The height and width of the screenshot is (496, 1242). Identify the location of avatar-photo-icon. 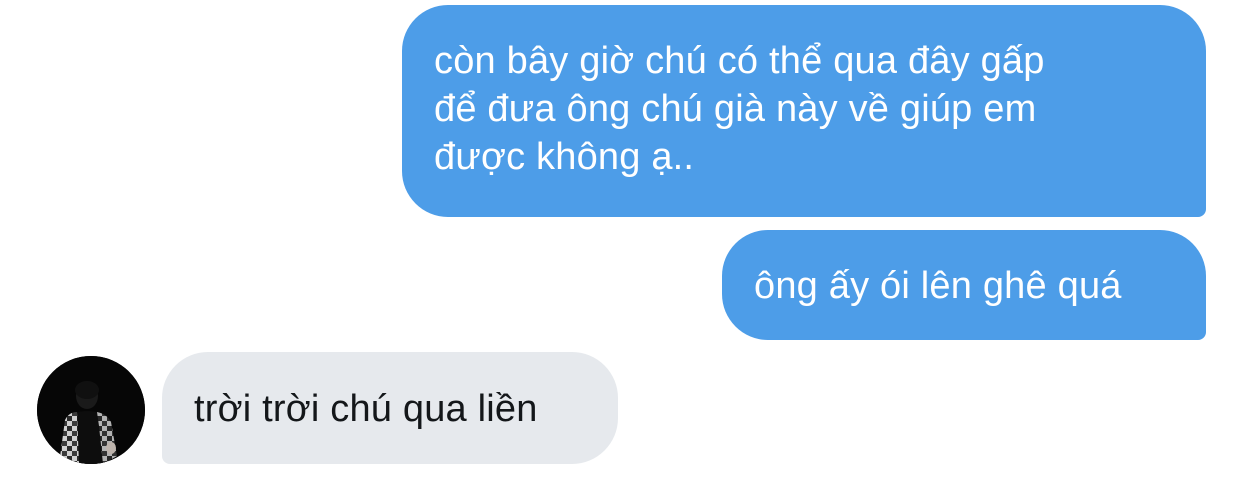
(91, 410).